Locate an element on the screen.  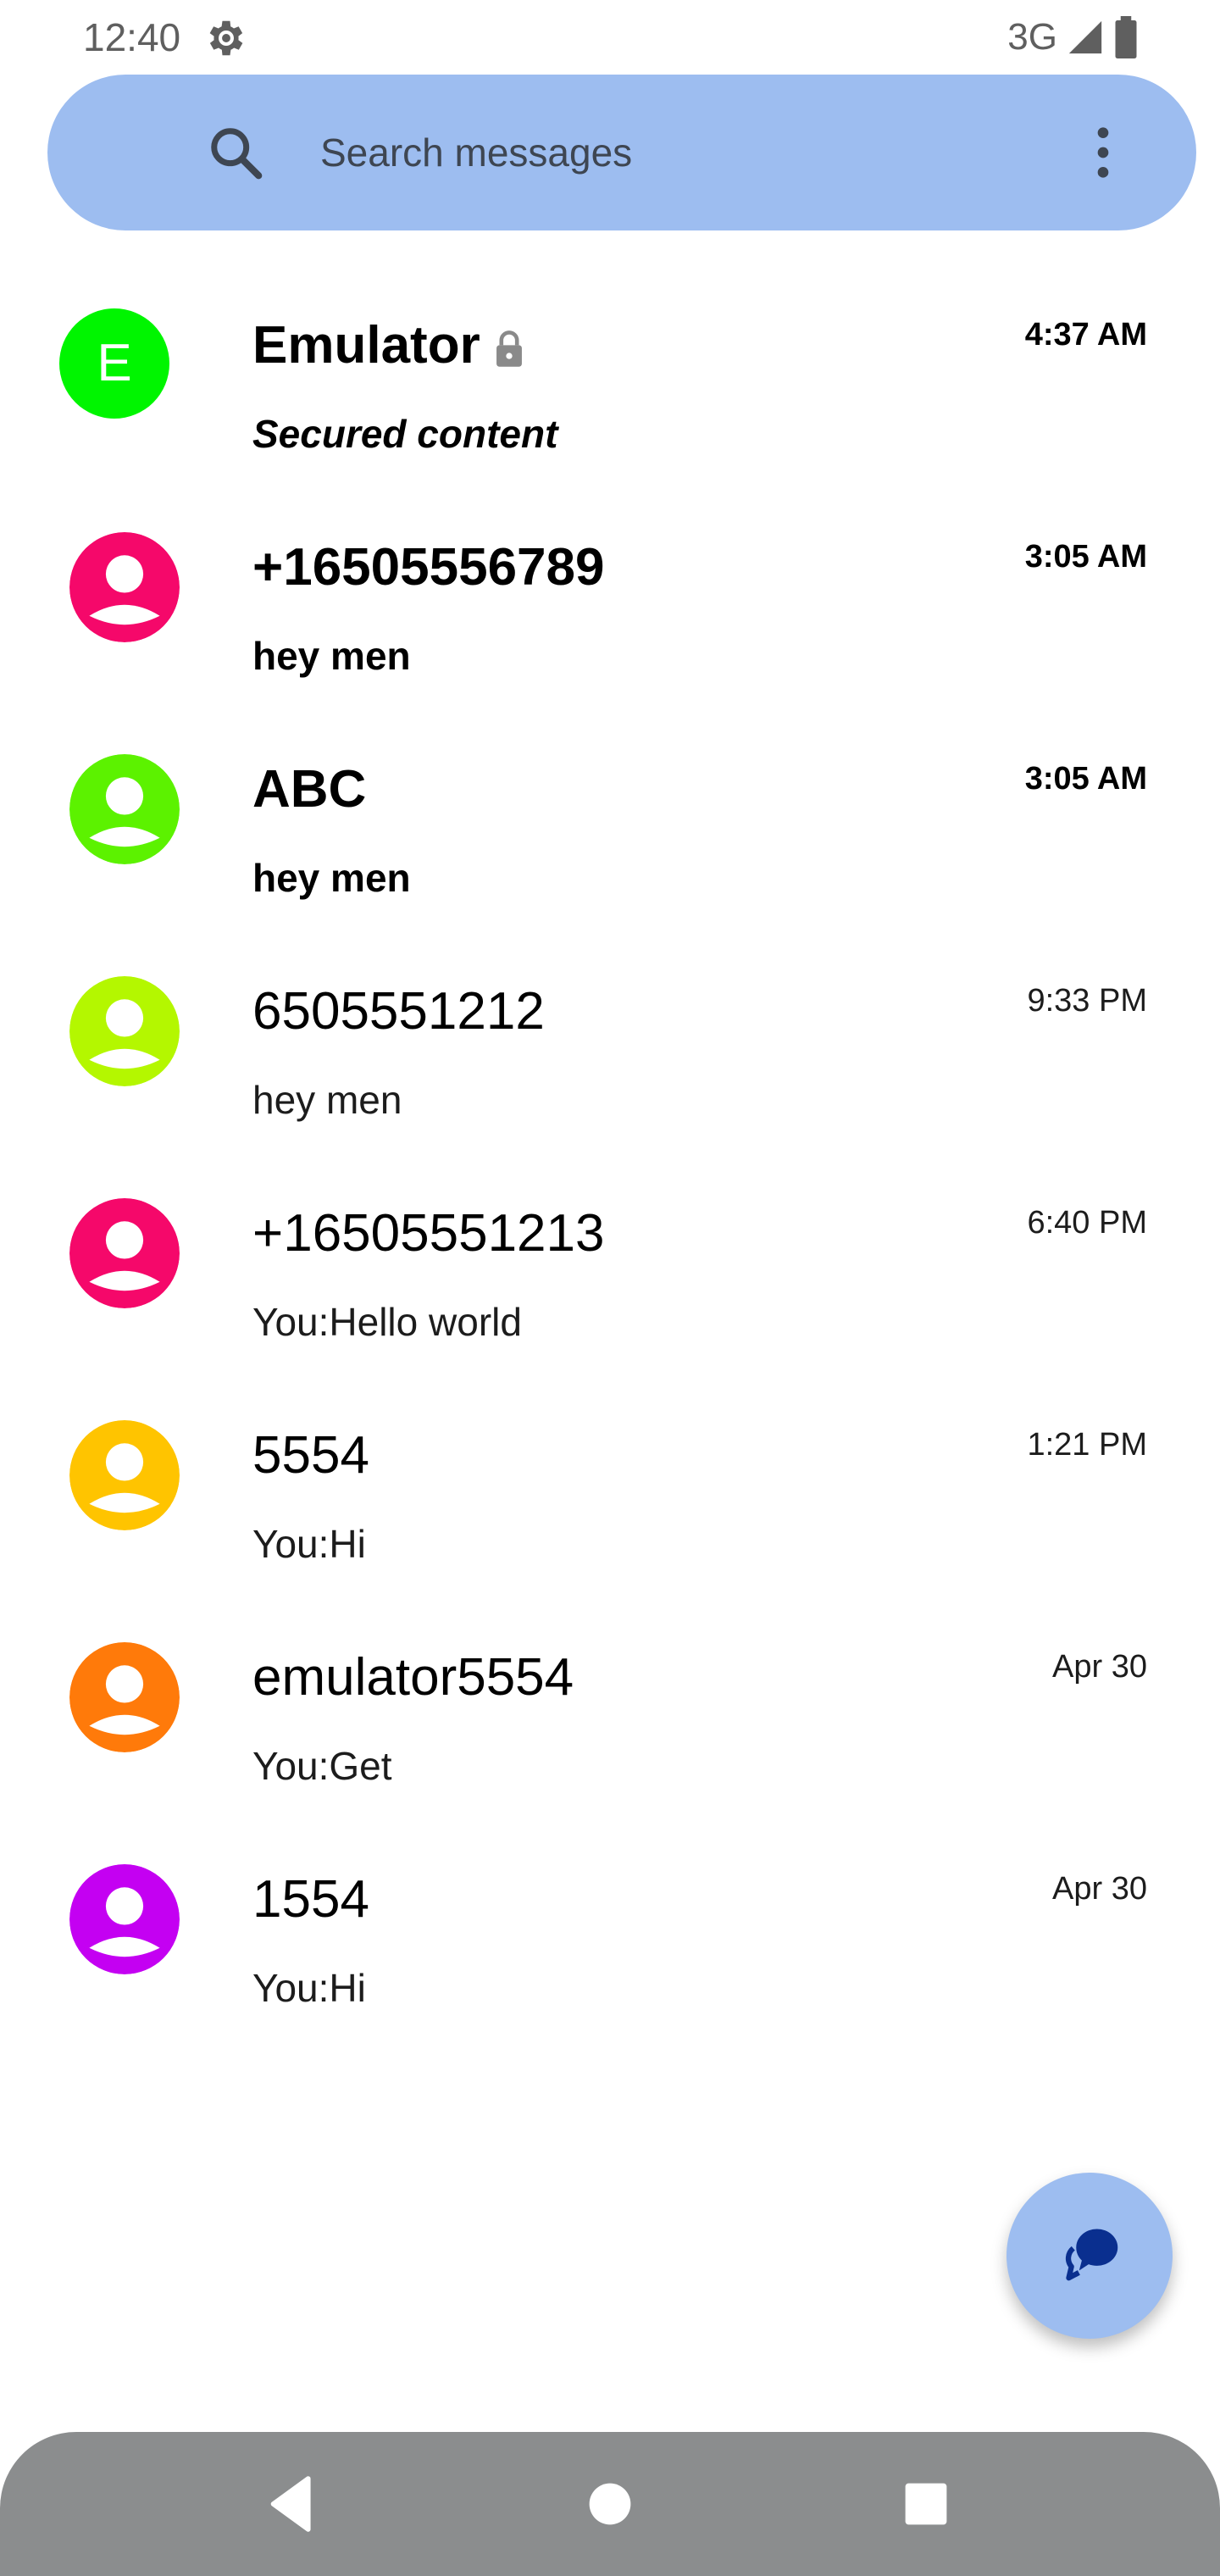
signal-icon is located at coordinates (1085, 37).